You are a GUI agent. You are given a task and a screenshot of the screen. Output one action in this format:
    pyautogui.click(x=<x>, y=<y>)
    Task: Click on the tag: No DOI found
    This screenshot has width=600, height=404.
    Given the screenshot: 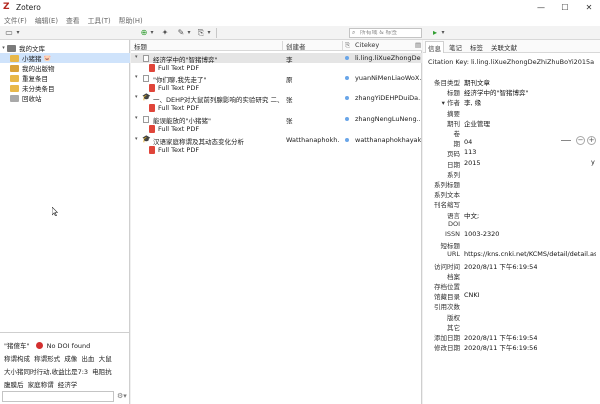 What is the action you would take?
    pyautogui.click(x=69, y=346)
    